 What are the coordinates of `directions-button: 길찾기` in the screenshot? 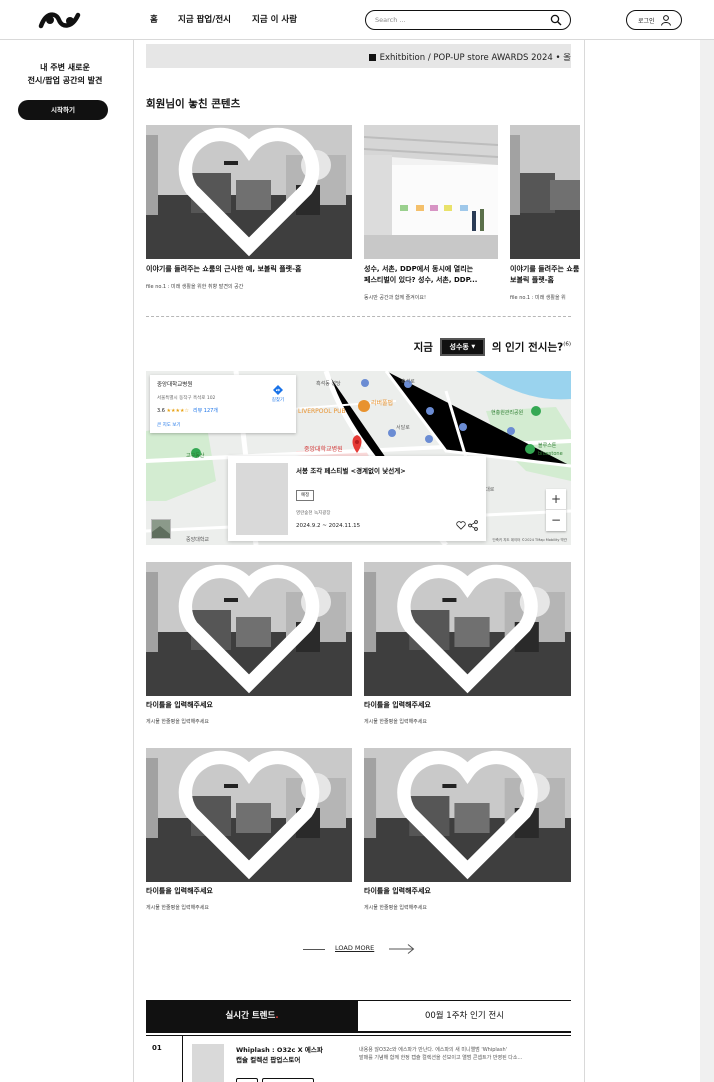 It's located at (278, 394).